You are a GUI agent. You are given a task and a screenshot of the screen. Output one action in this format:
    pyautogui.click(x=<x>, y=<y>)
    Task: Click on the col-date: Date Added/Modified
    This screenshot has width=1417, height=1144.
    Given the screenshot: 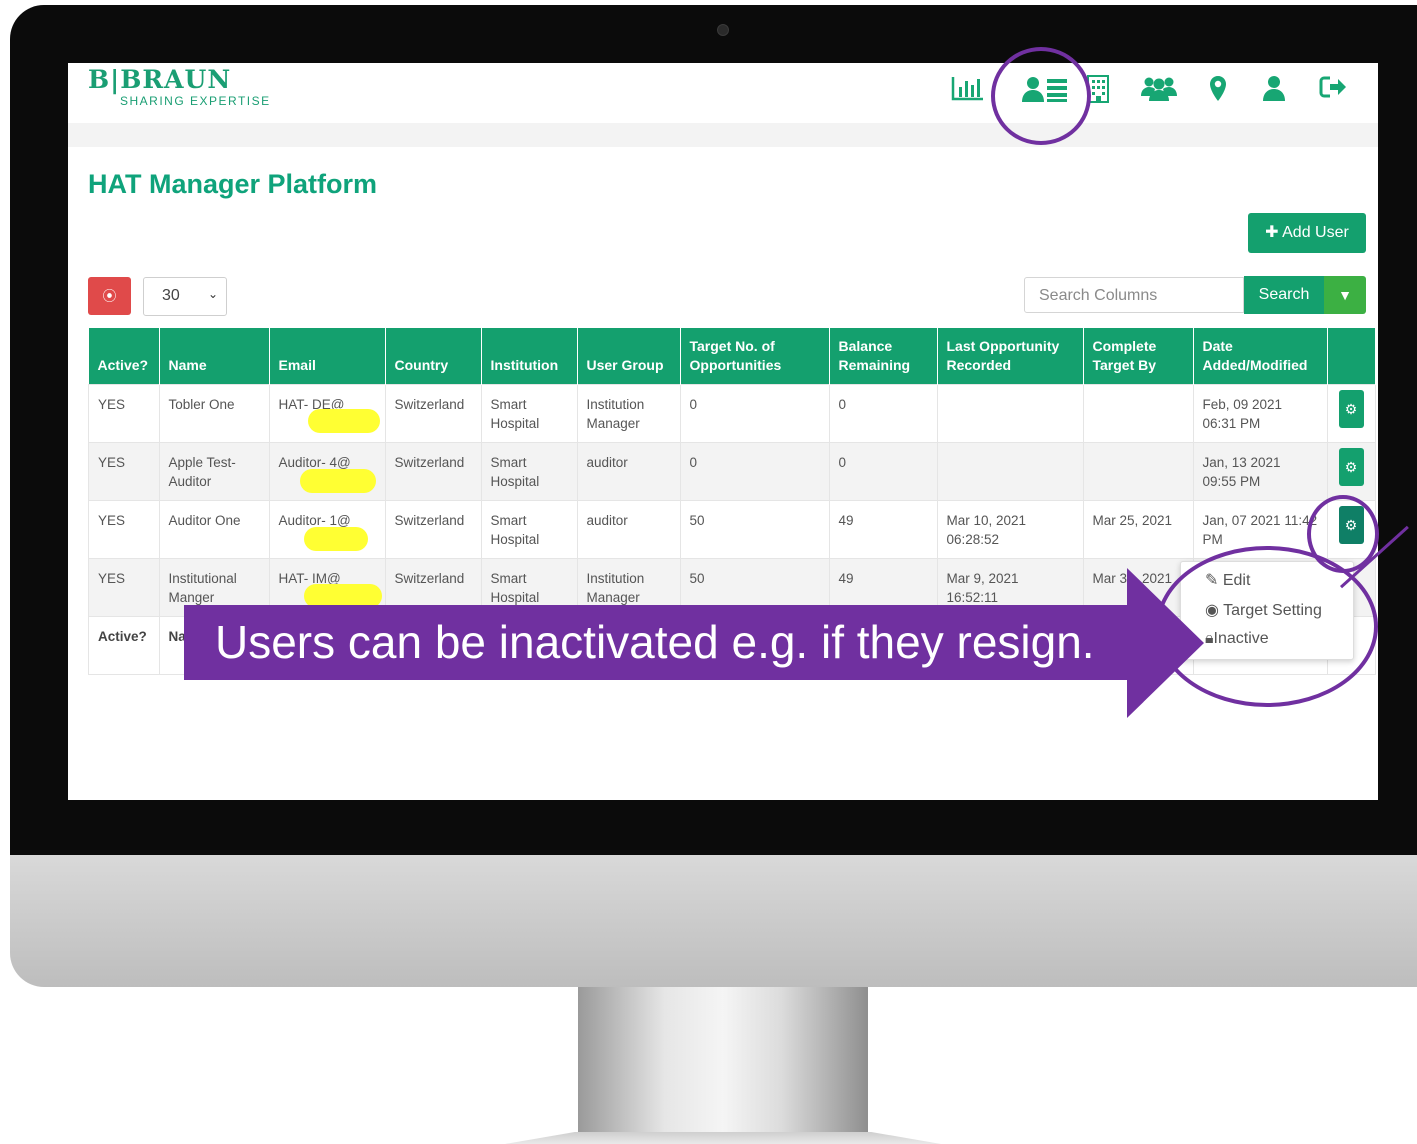 What is the action you would take?
    pyautogui.click(x=1260, y=356)
    